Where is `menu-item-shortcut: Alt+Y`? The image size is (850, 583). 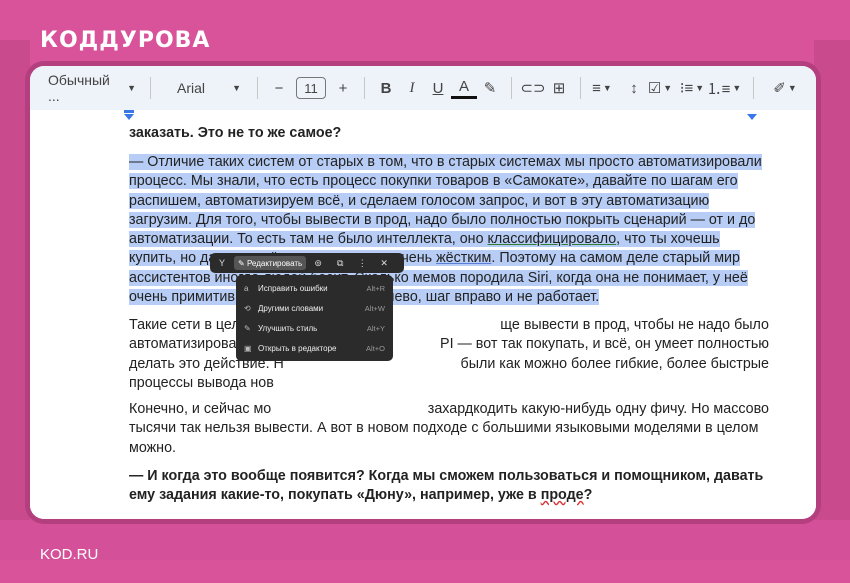
menu-item-shortcut: Alt+Y is located at coordinates (375, 328).